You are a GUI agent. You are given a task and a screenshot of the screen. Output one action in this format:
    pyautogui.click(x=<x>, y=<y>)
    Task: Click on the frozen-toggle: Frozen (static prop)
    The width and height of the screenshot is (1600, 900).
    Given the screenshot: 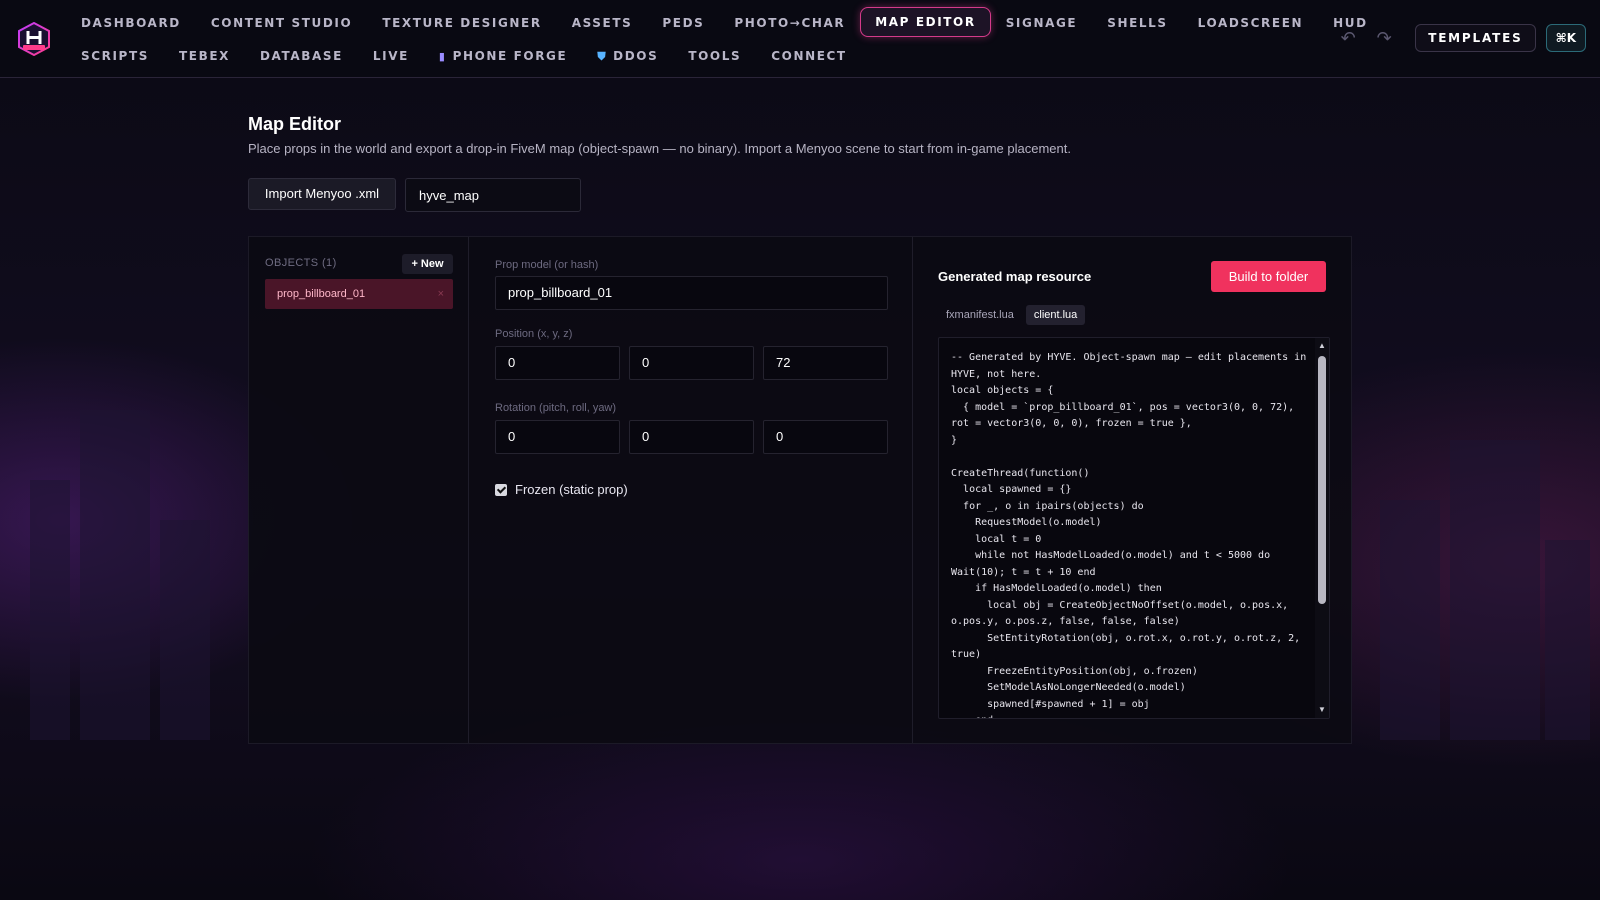 What is the action you would take?
    pyautogui.click(x=561, y=489)
    